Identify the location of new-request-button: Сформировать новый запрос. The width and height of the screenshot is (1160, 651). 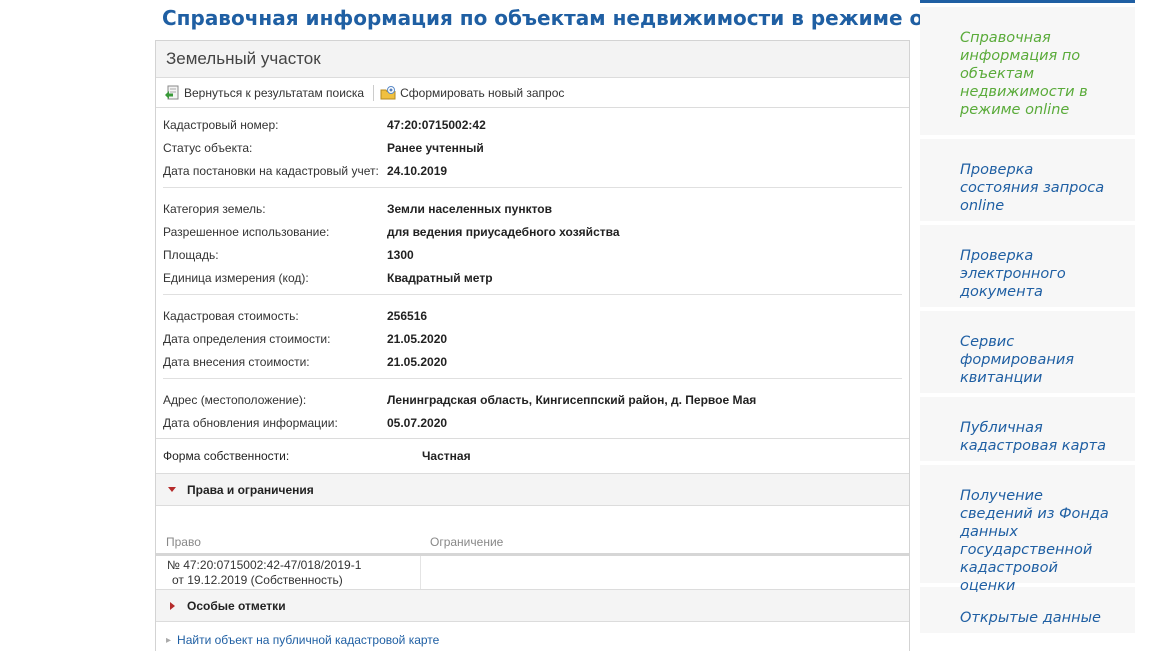
(472, 93).